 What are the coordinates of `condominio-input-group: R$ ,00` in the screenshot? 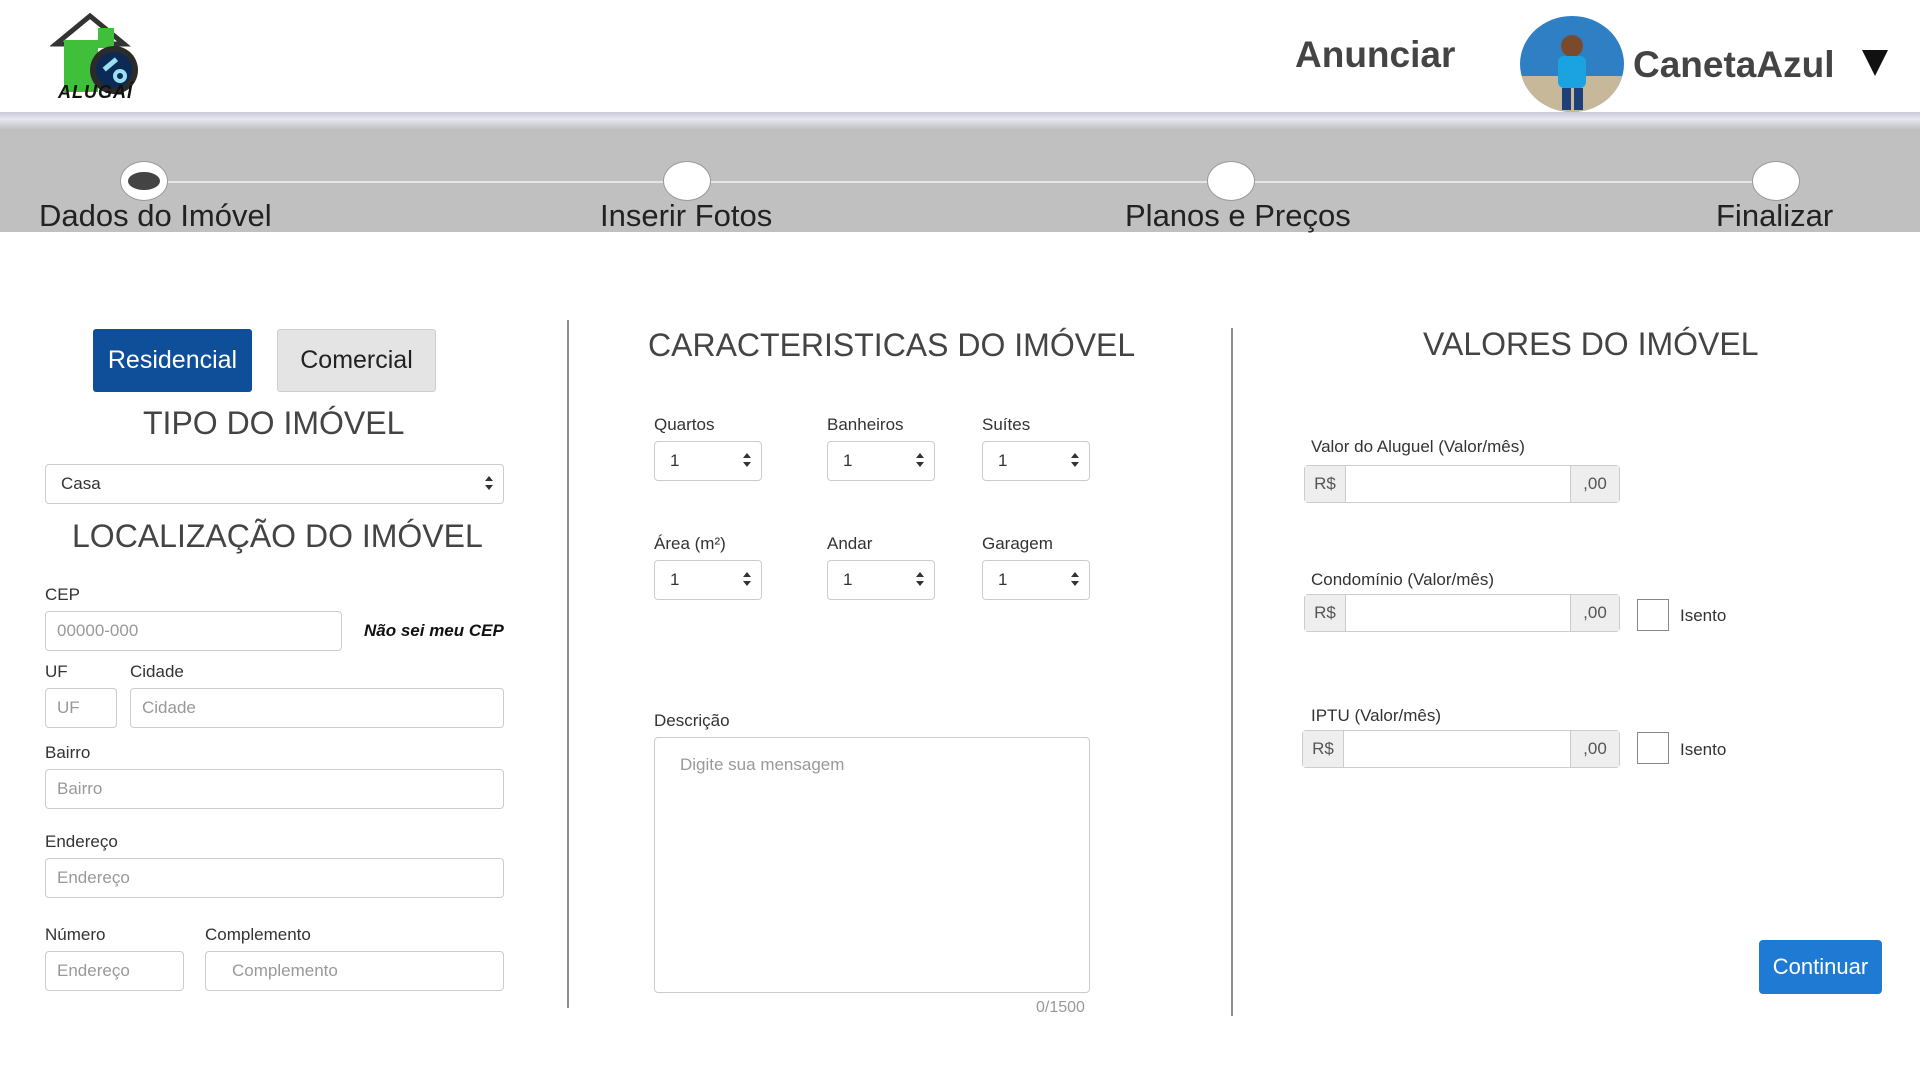 It's located at (1462, 613).